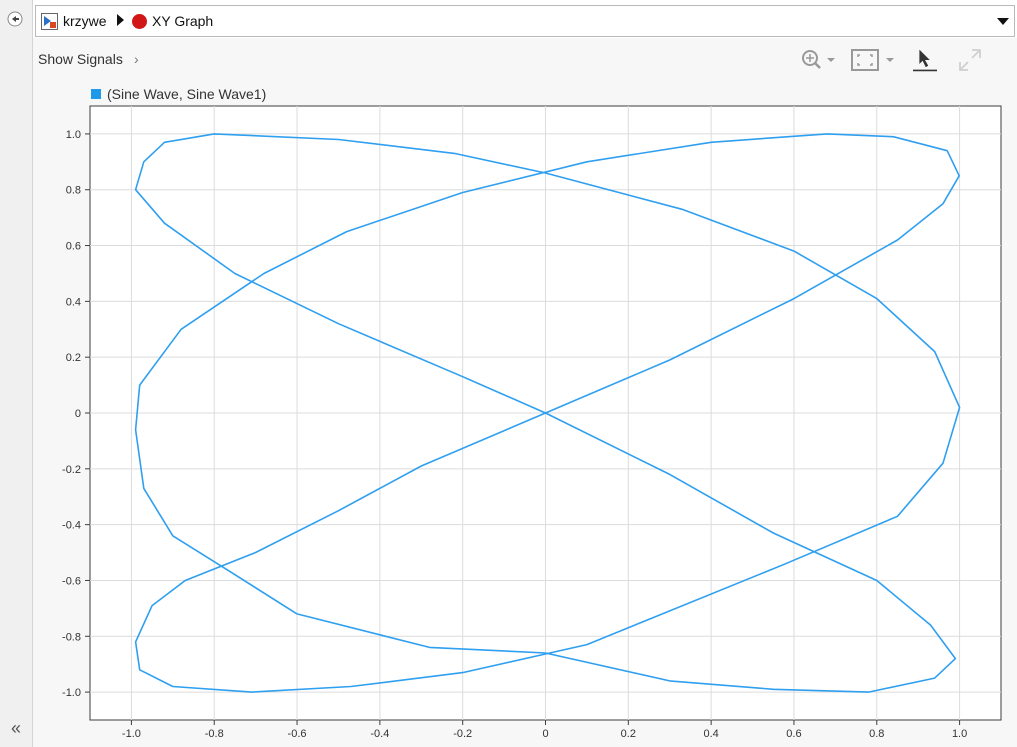 This screenshot has height=747, width=1017. I want to click on legend-swatch, so click(96, 94).